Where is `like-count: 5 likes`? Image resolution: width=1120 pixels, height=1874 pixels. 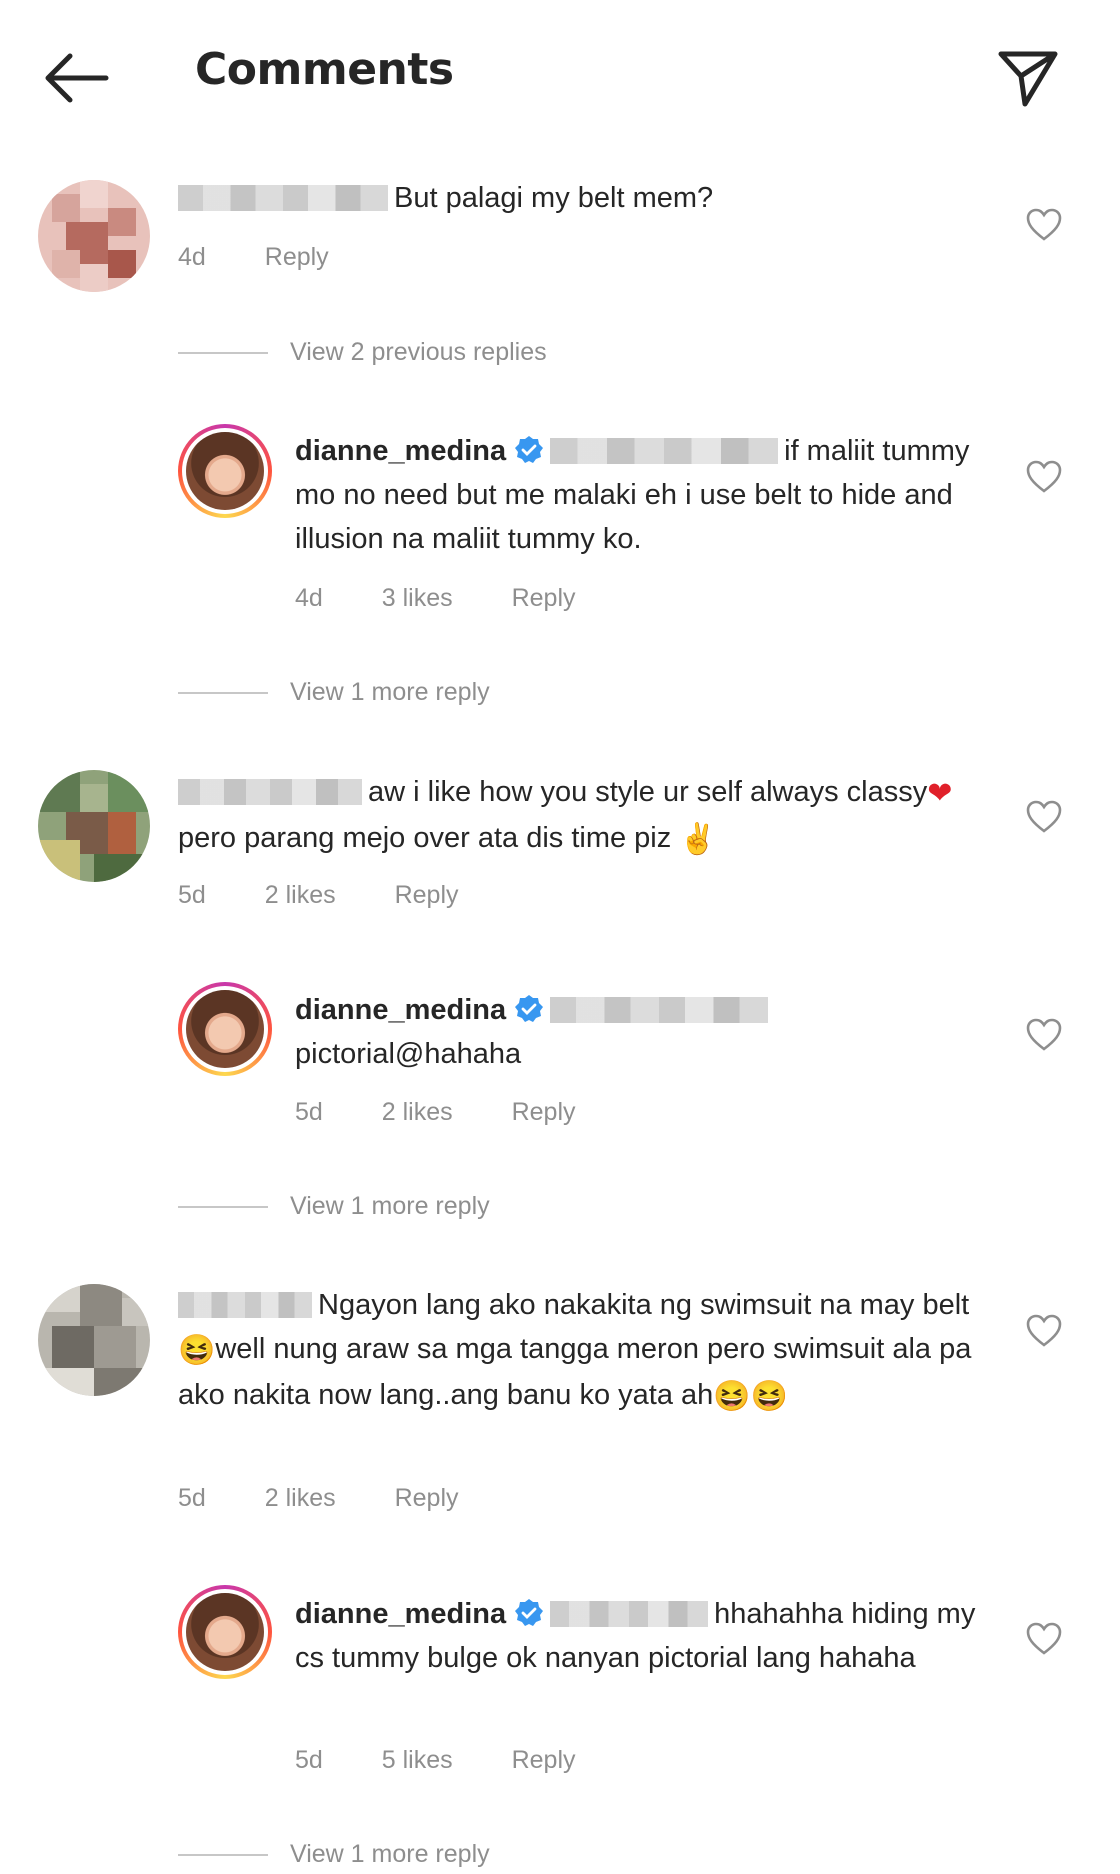 like-count: 5 likes is located at coordinates (417, 1760).